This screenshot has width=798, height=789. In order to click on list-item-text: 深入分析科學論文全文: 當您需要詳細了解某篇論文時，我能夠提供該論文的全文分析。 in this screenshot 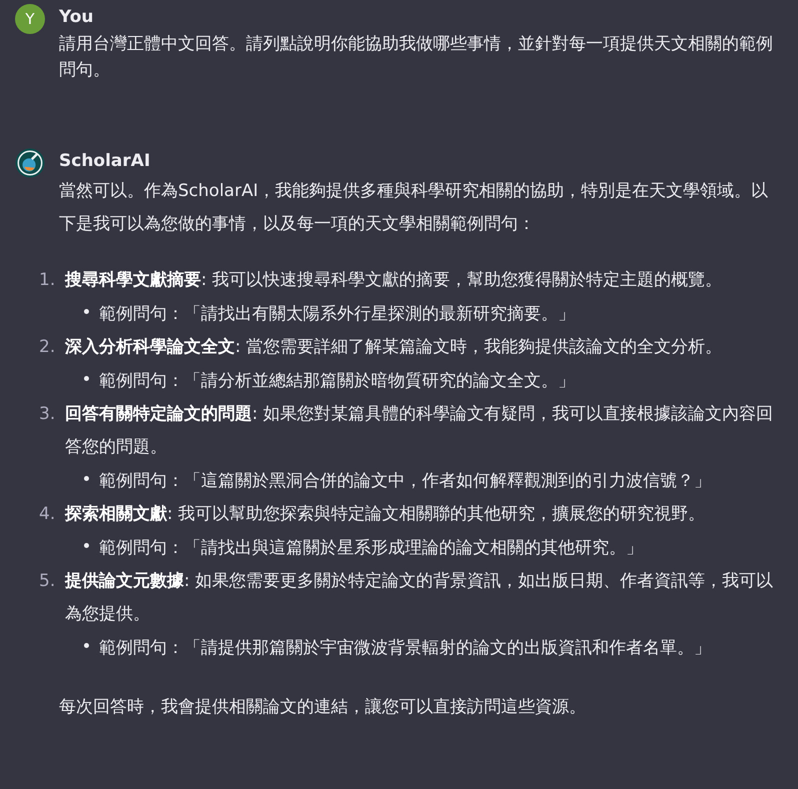, I will do `click(393, 347)`.